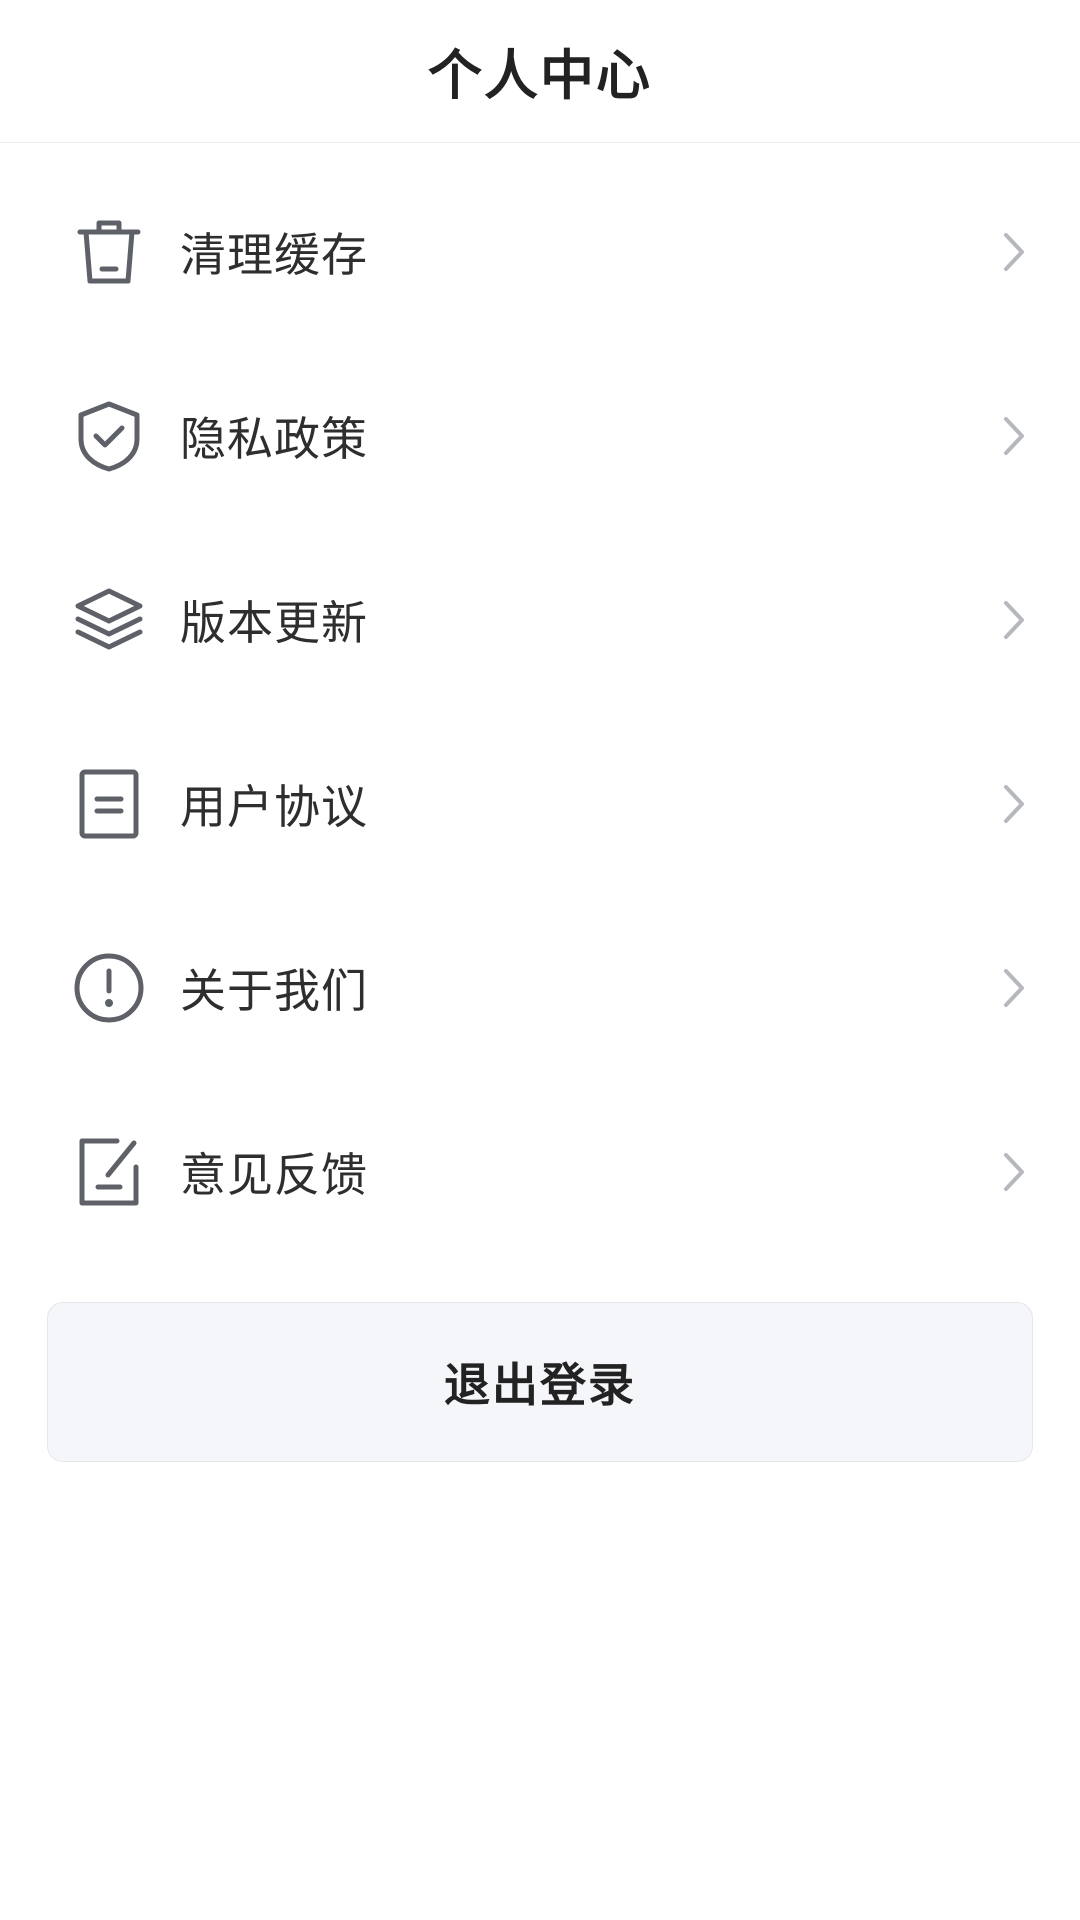 Image resolution: width=1080 pixels, height=1920 pixels. I want to click on menu-item-about-us: 关于我们, so click(540, 988).